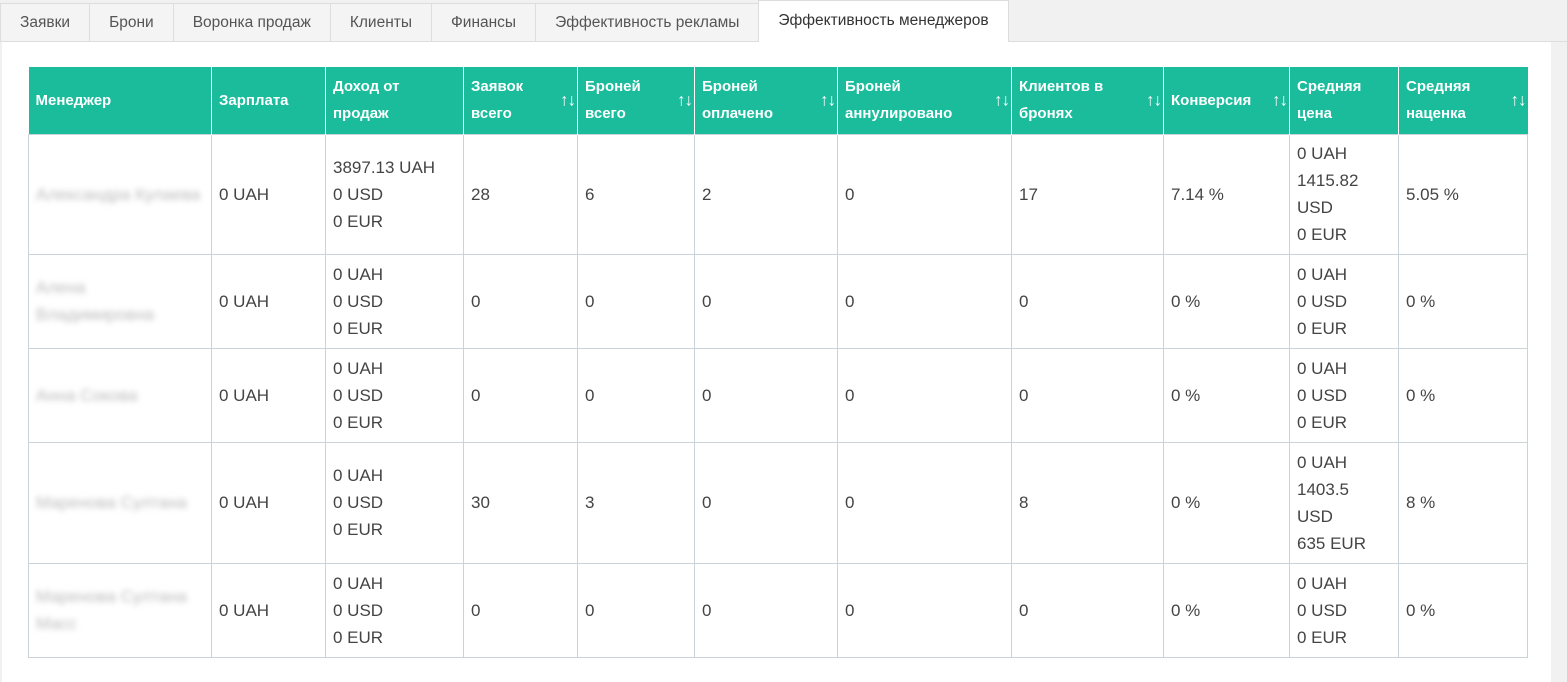 The image size is (1567, 682). I want to click on column-header-label: Зарплата, so click(254, 100).